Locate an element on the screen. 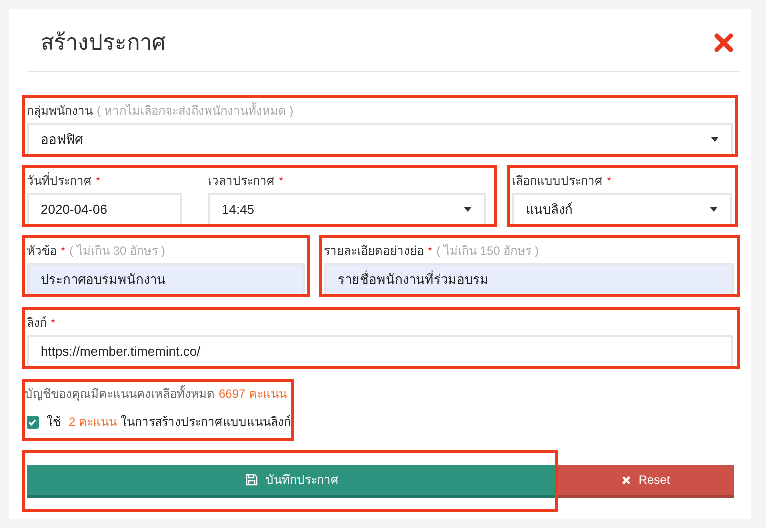 The image size is (766, 528). field-label: หัวข้อ * ( ไม่เกิน 30 อักษร ) is located at coordinates (96, 251).